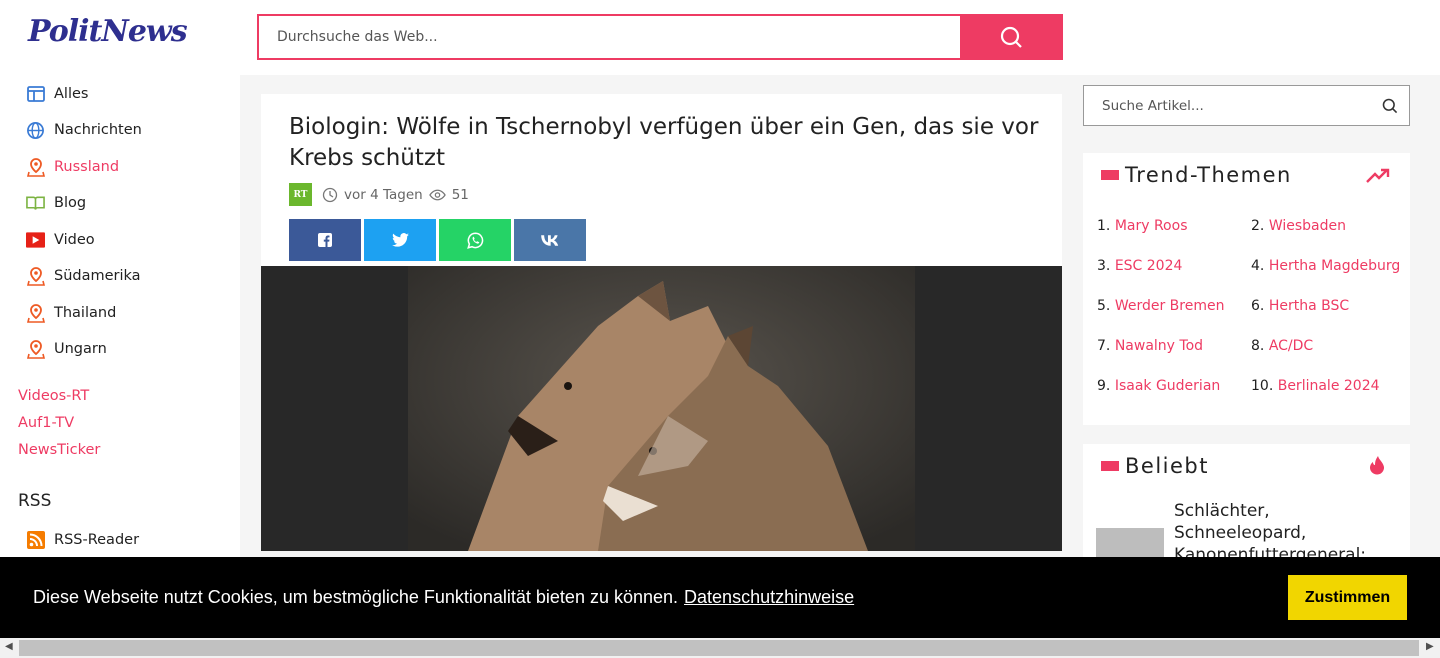 This screenshot has height=658, width=1440. Describe the element at coordinates (46, 423) in the screenshot. I see `link-auf1-tv: Auf1-TV` at that location.